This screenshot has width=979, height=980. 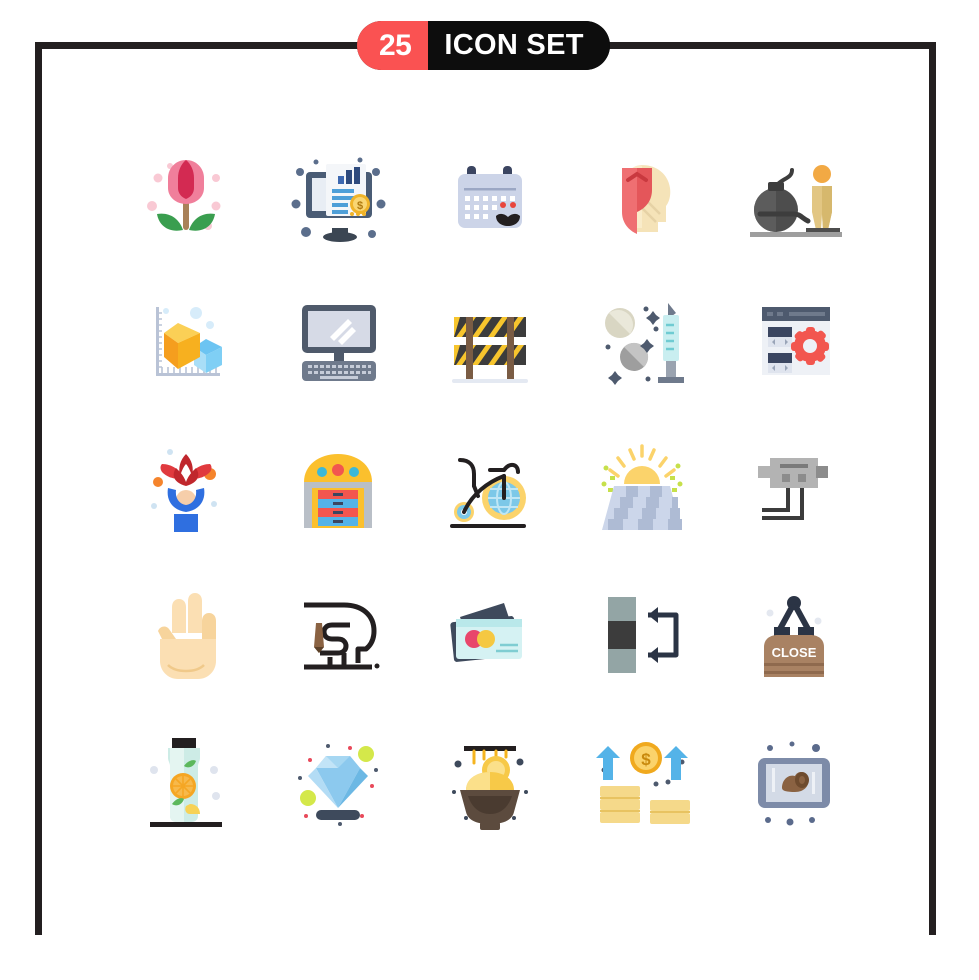 What do you see at coordinates (642, 635) in the screenshot?
I see `icon-transfer-swap` at bounding box center [642, 635].